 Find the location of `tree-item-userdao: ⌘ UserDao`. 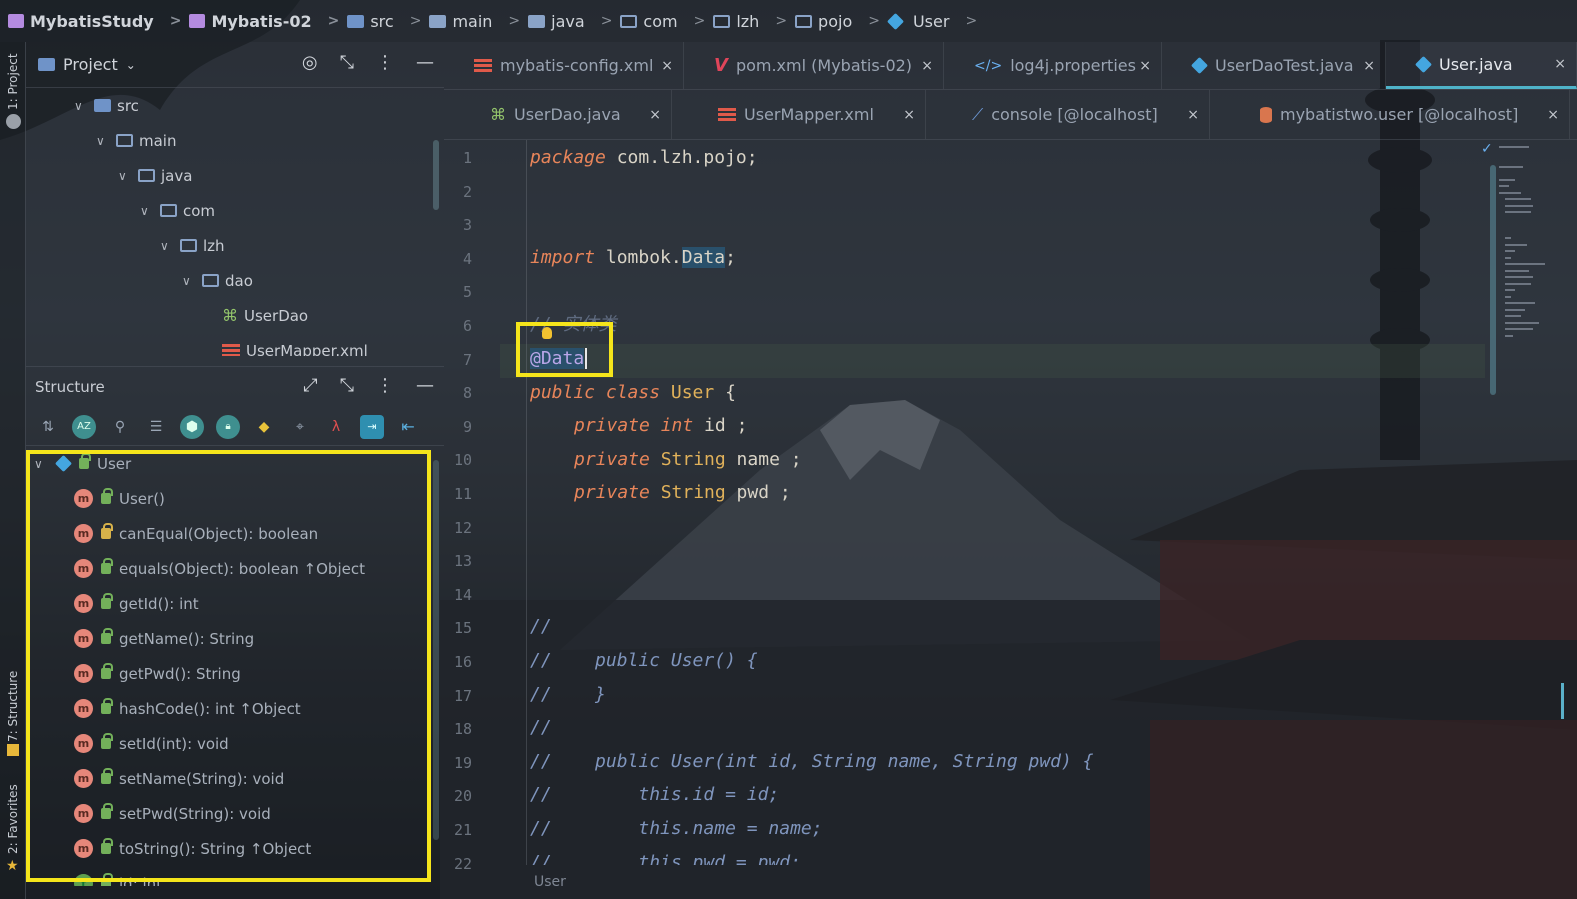

tree-item-userdao: ⌘ UserDao is located at coordinates (265, 315).